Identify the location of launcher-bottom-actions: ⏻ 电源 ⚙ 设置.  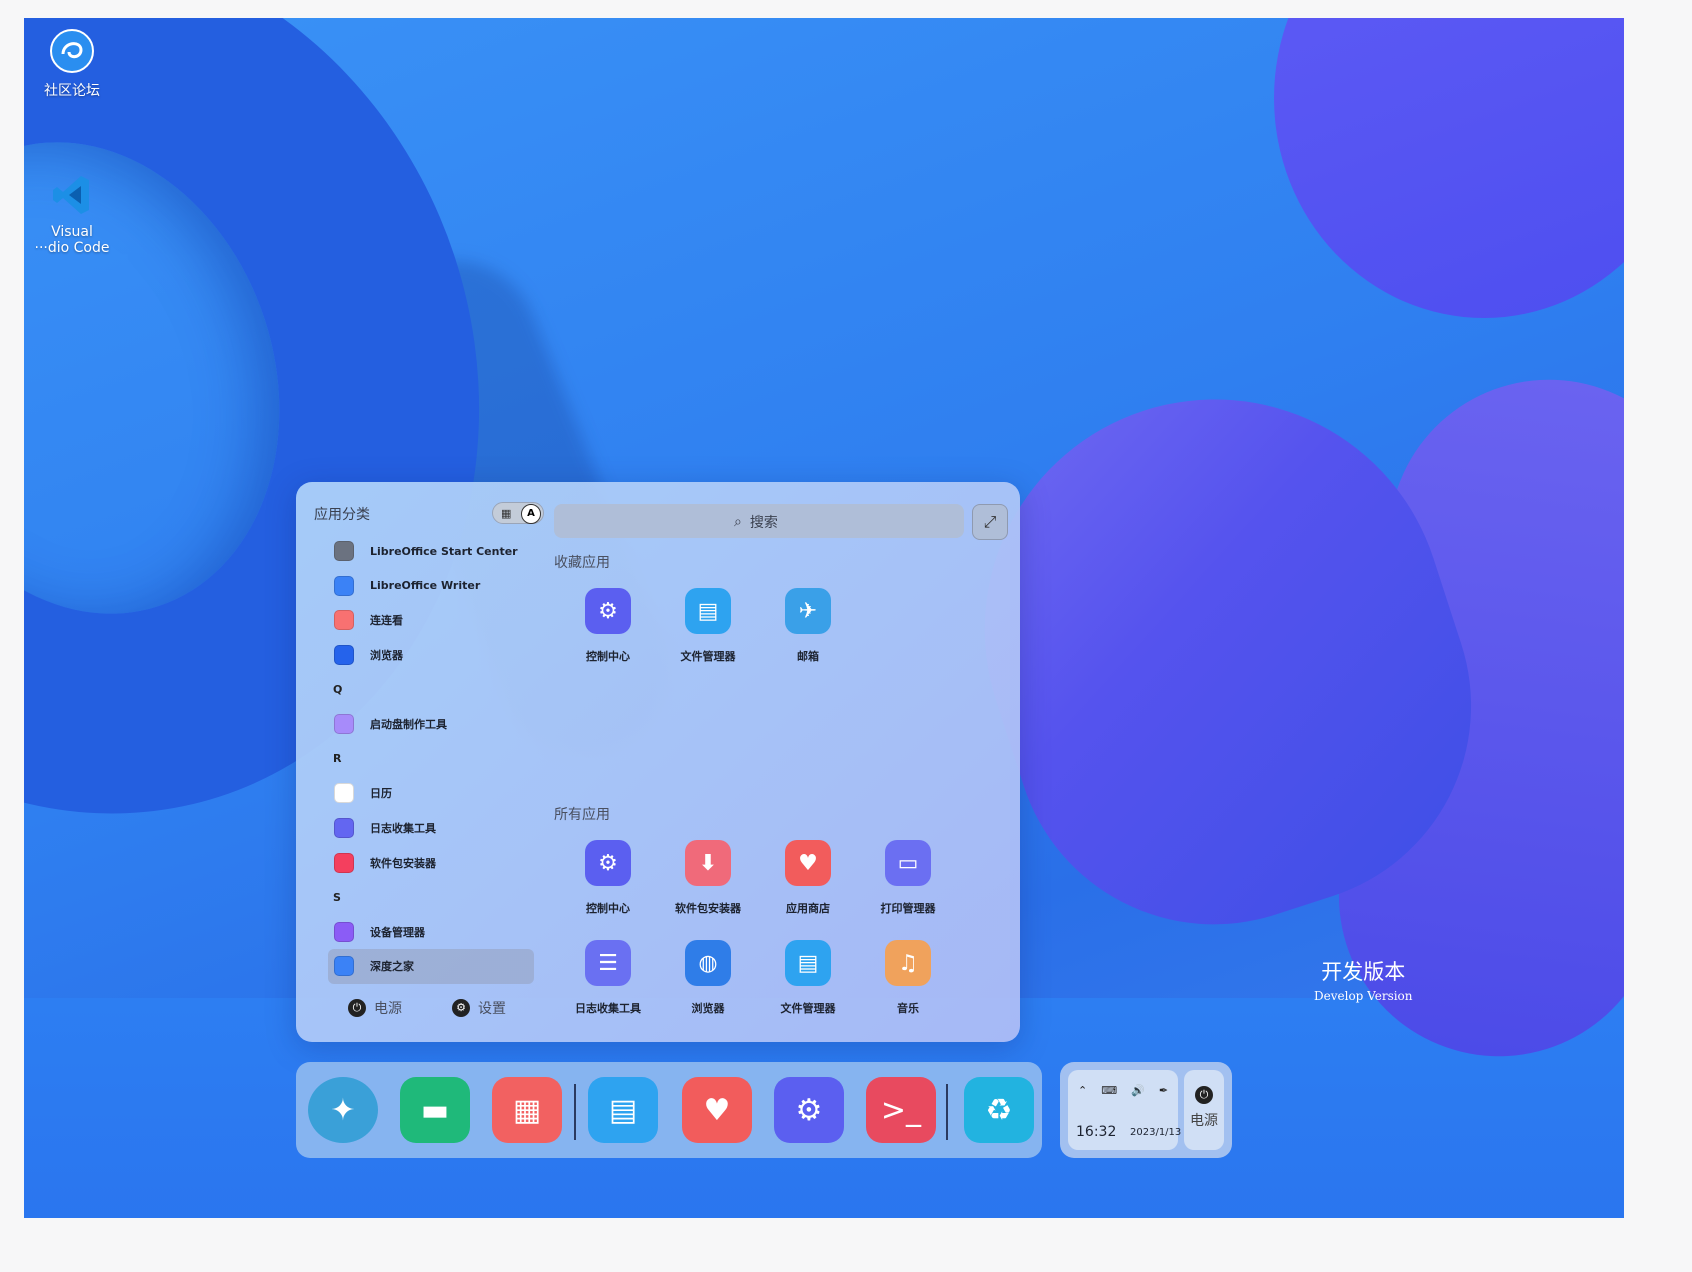
(427, 1008).